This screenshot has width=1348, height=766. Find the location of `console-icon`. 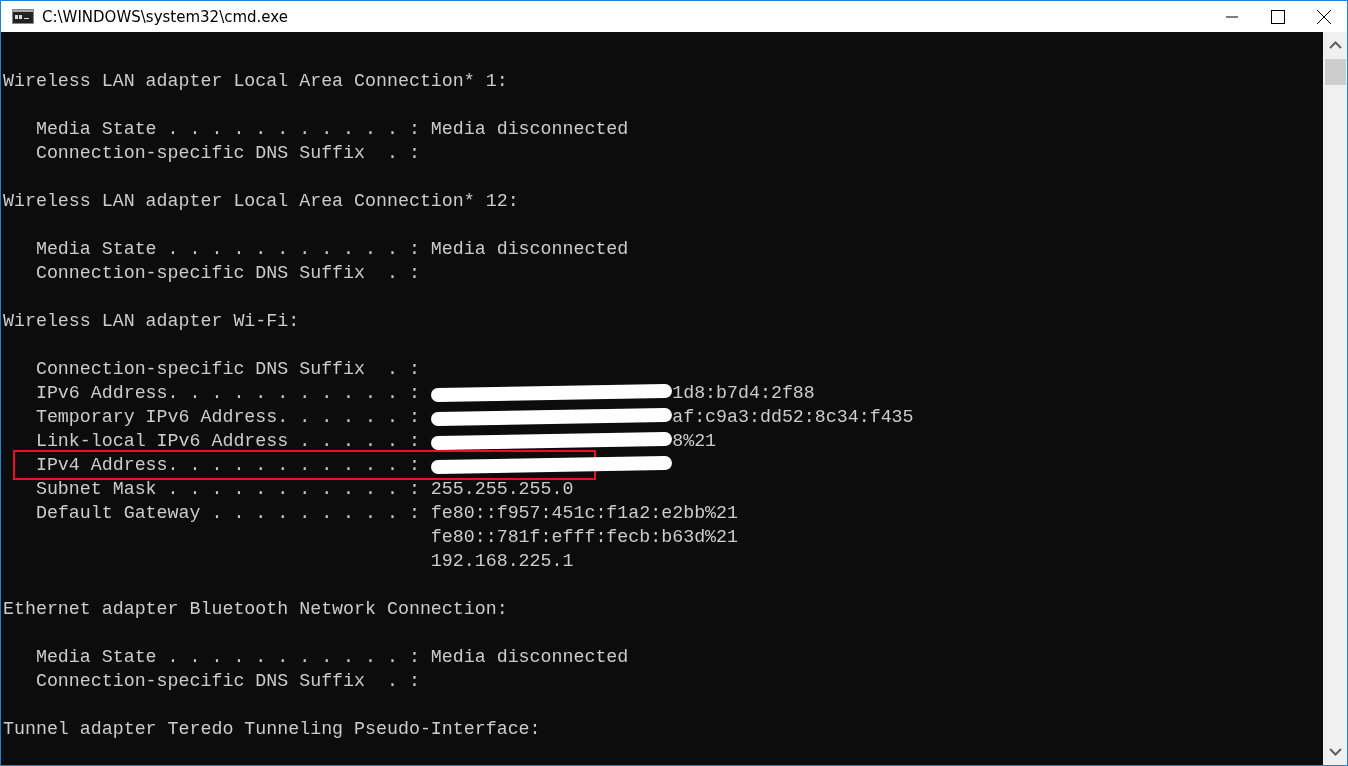

console-icon is located at coordinates (23, 16).